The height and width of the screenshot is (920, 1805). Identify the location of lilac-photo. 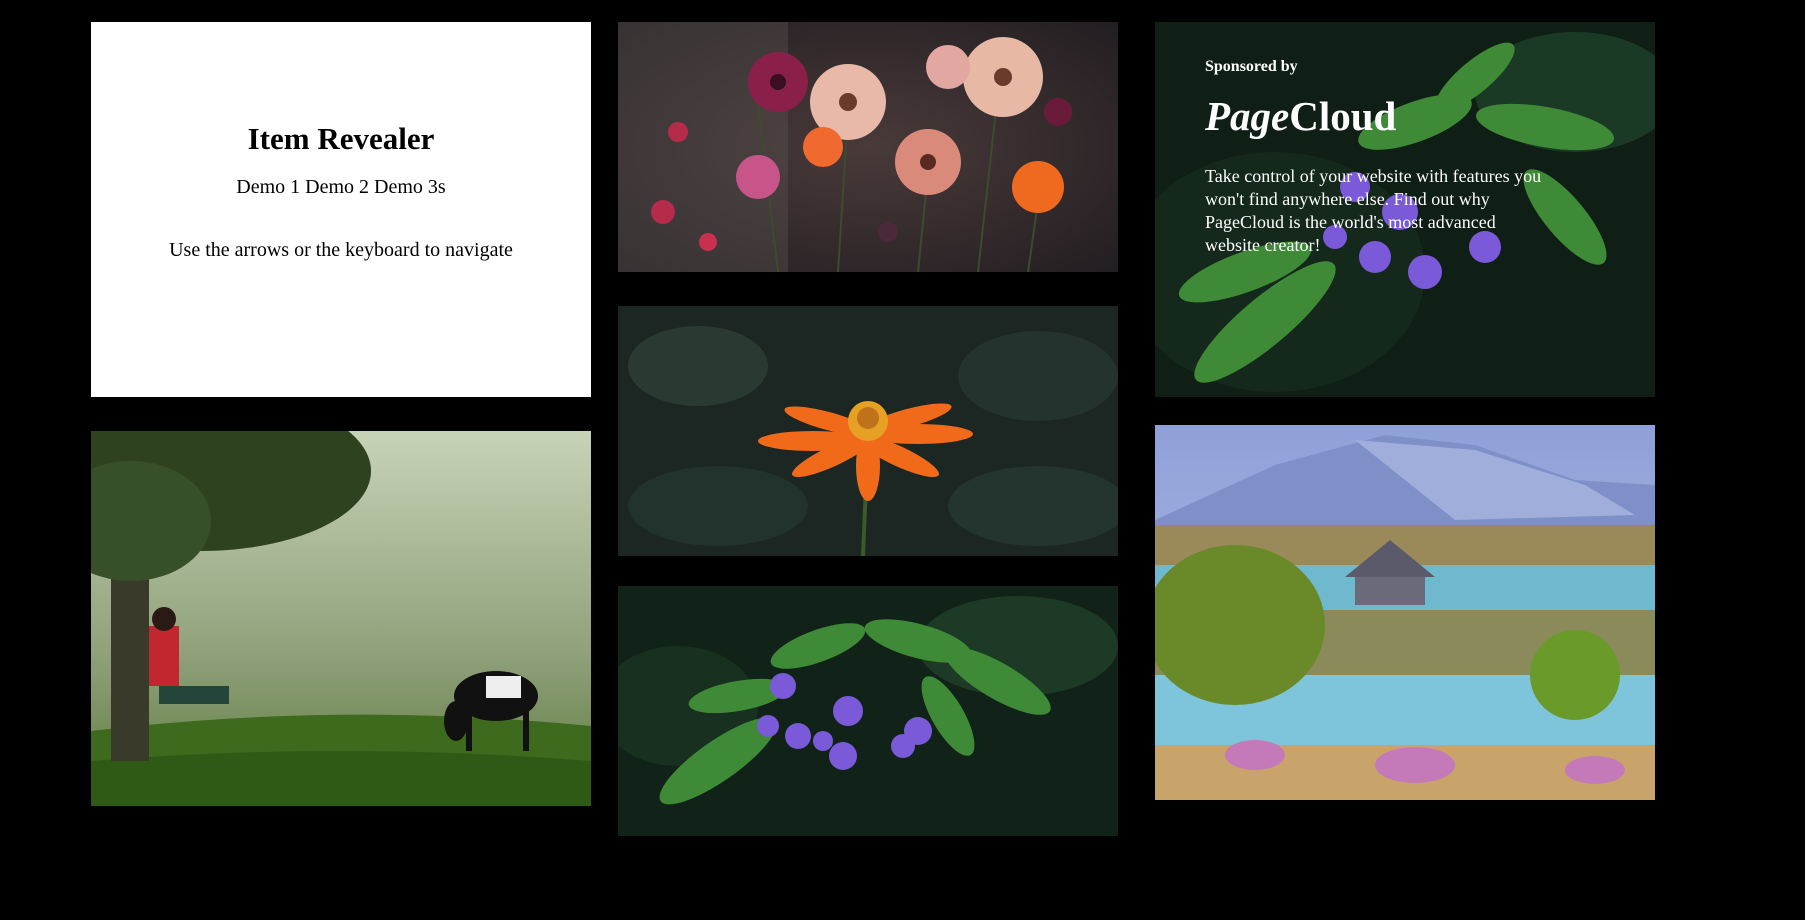
(868, 711).